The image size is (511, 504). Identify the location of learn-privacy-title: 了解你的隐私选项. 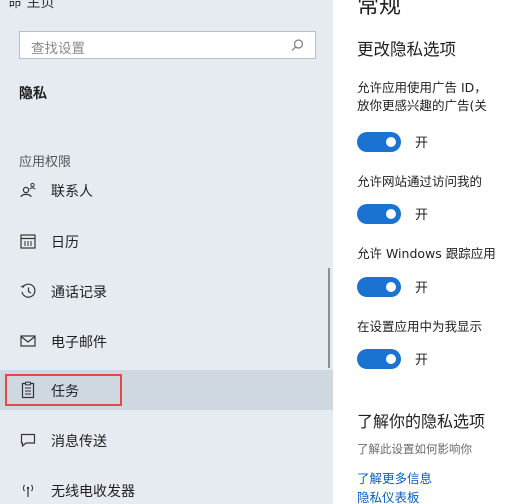
(421, 421).